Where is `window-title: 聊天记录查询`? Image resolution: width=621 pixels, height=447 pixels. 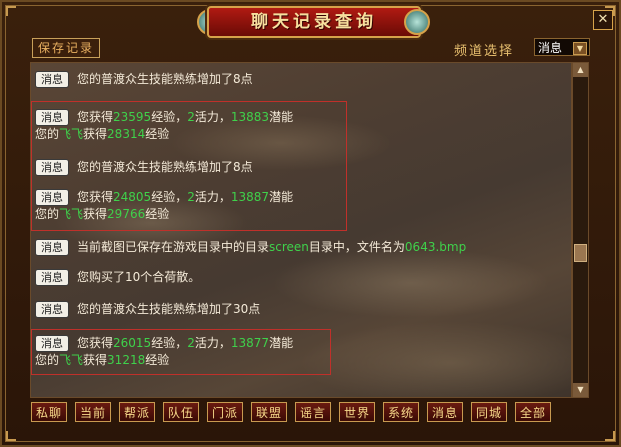
window-title: 聊天记录查询 is located at coordinates (314, 22).